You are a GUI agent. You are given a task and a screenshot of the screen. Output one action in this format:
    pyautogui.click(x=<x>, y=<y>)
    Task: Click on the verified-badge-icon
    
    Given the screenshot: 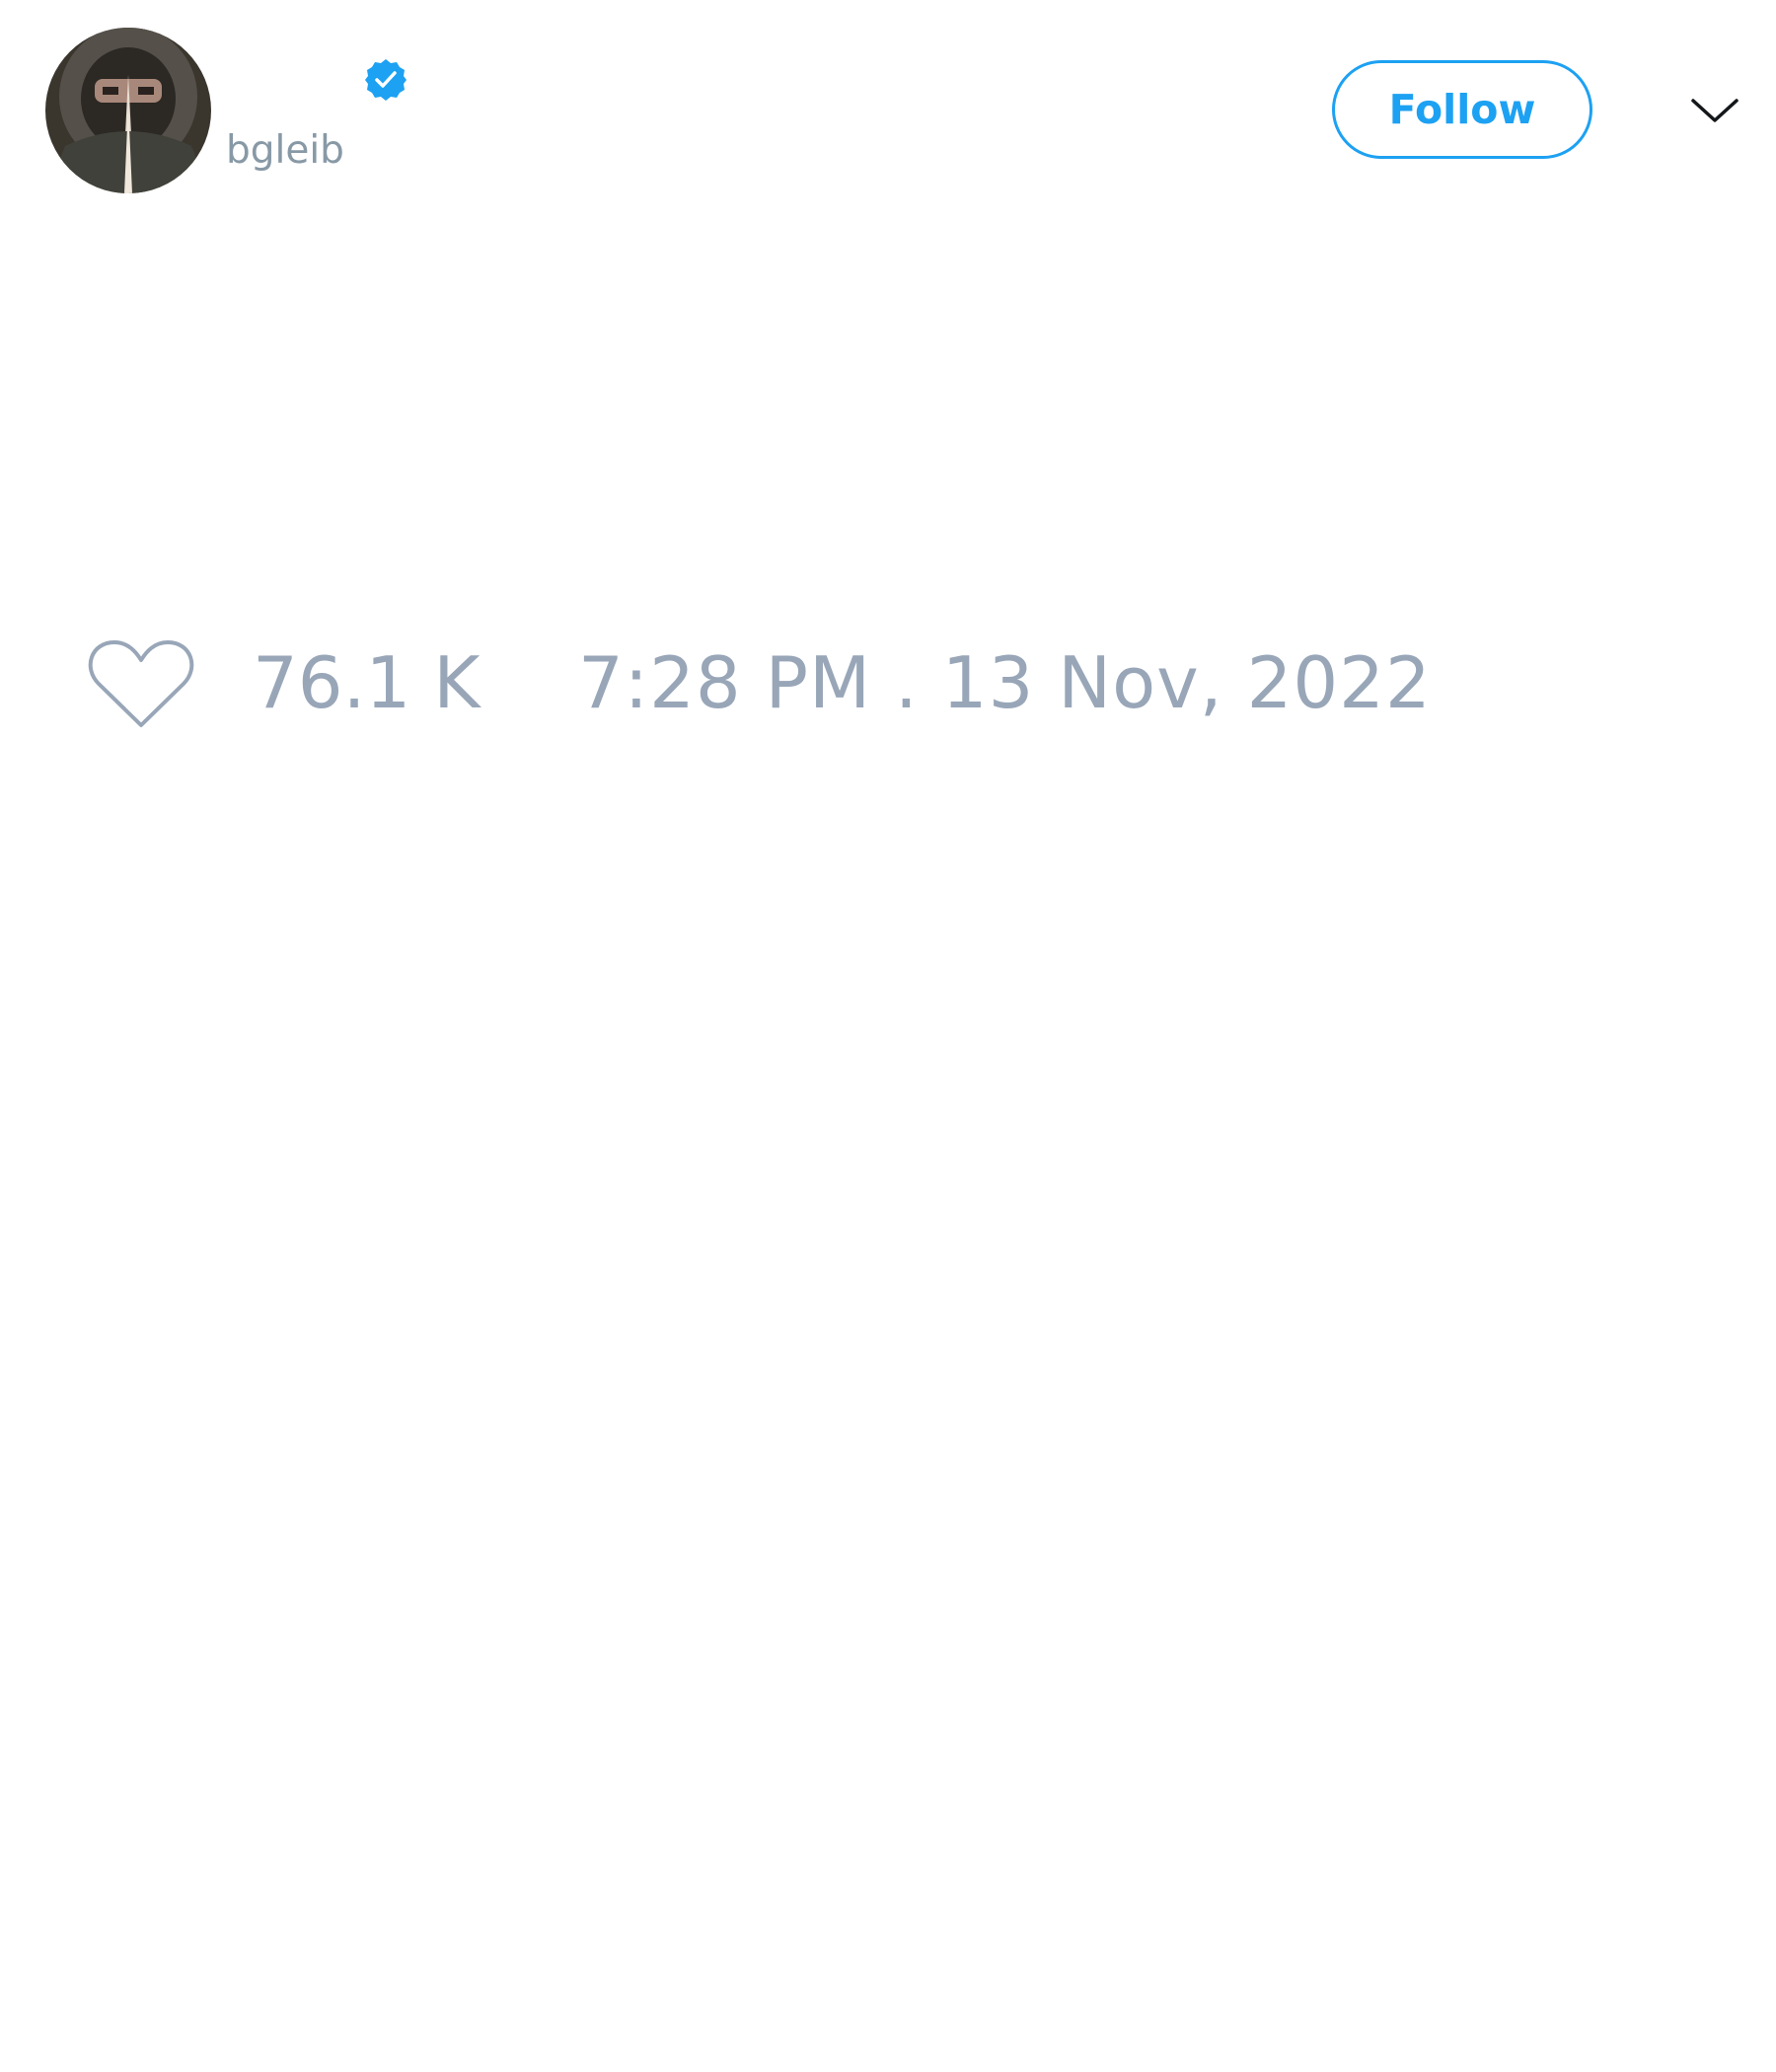 What is the action you would take?
    pyautogui.click(x=386, y=80)
    